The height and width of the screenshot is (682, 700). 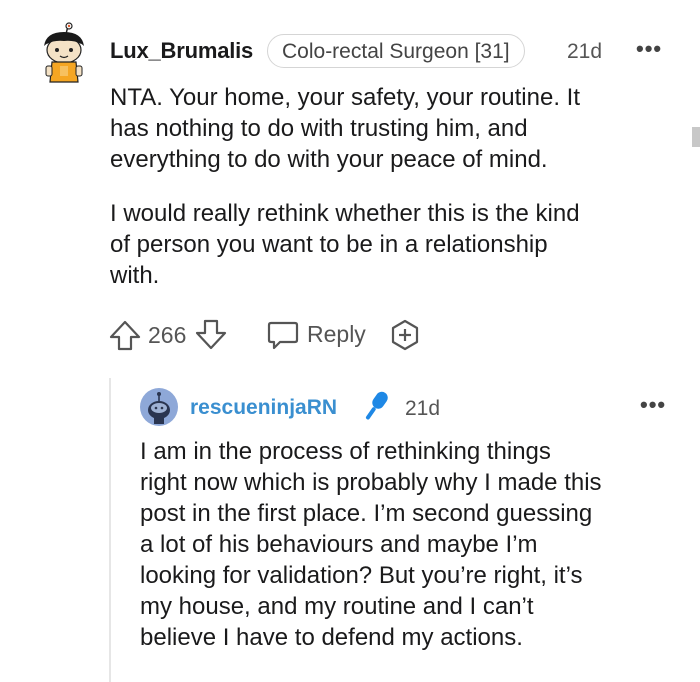 I want to click on reply-timestamp: 21d, so click(x=423, y=408).